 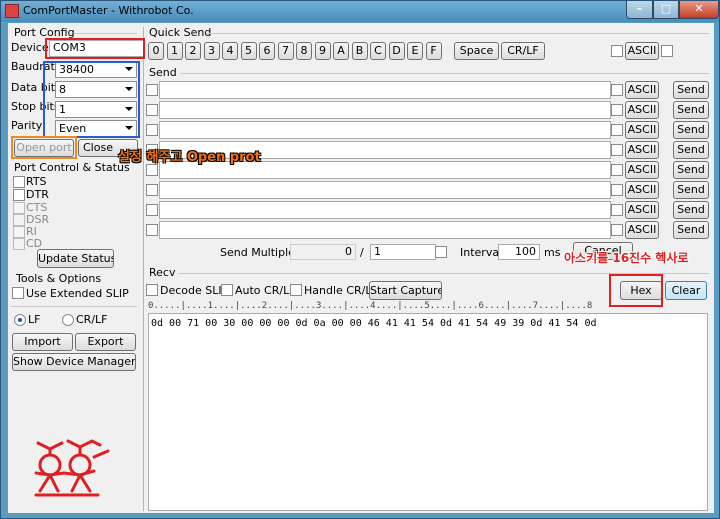 I want to click on maximize-button: □, so click(x=666, y=10).